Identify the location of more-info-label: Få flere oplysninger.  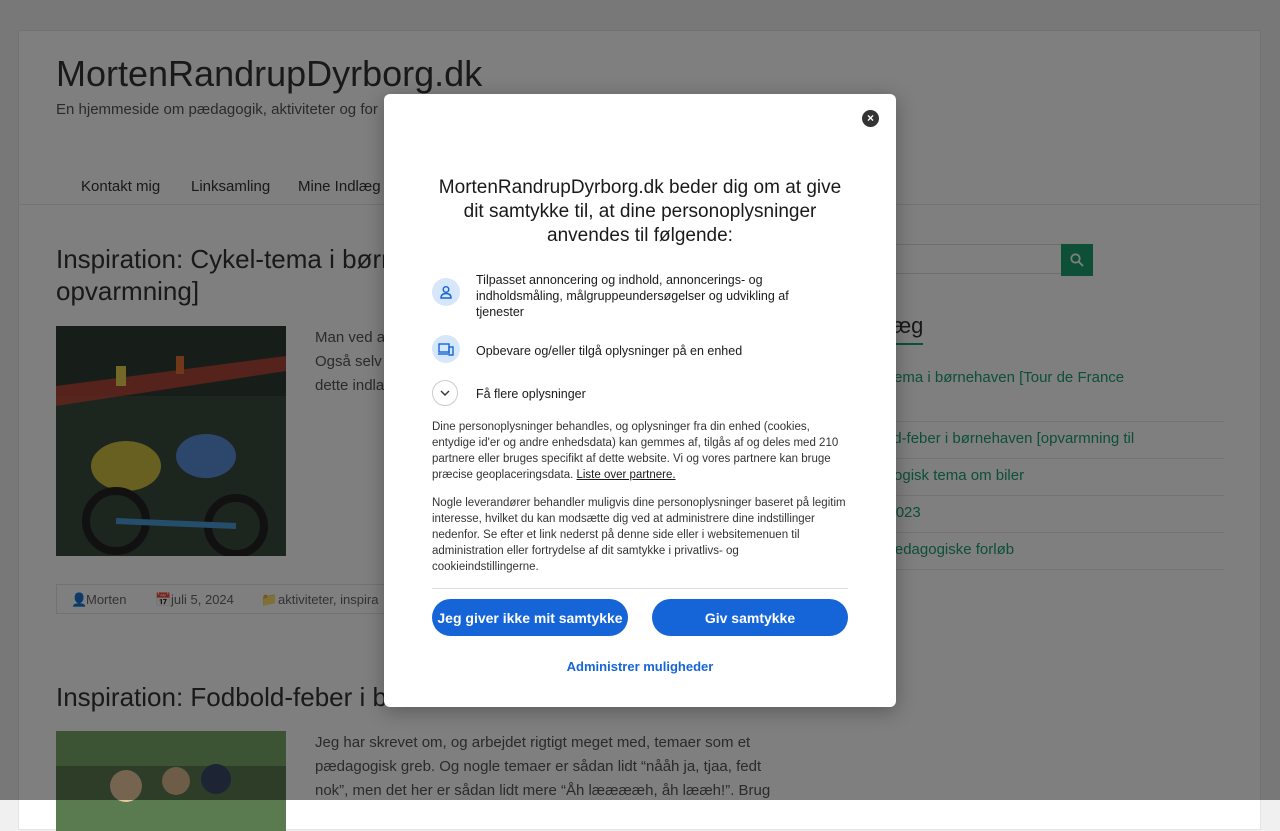
(531, 394).